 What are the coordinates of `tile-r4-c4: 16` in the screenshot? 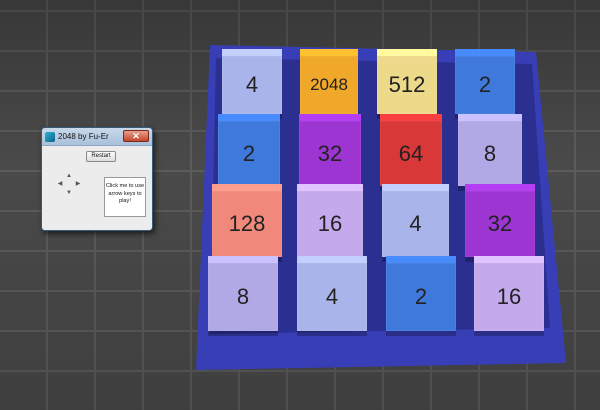 It's located at (509, 297).